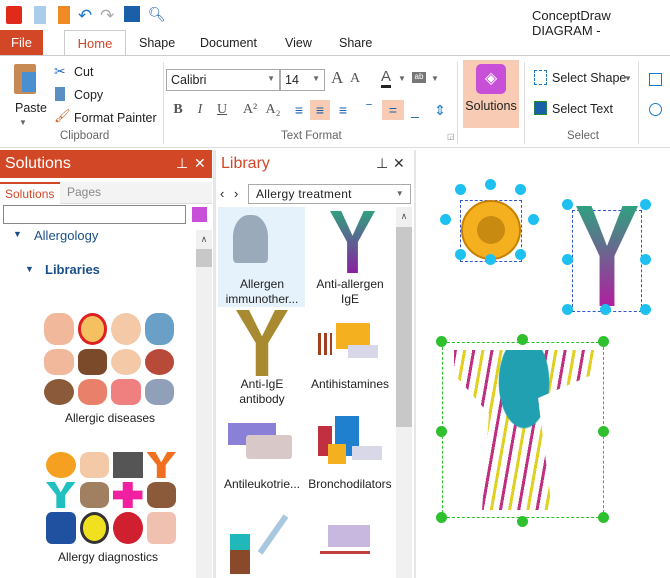 Image resolution: width=670 pixels, height=578 pixels. What do you see at coordinates (236, 193) in the screenshot?
I see `forward-icon: ›` at bounding box center [236, 193].